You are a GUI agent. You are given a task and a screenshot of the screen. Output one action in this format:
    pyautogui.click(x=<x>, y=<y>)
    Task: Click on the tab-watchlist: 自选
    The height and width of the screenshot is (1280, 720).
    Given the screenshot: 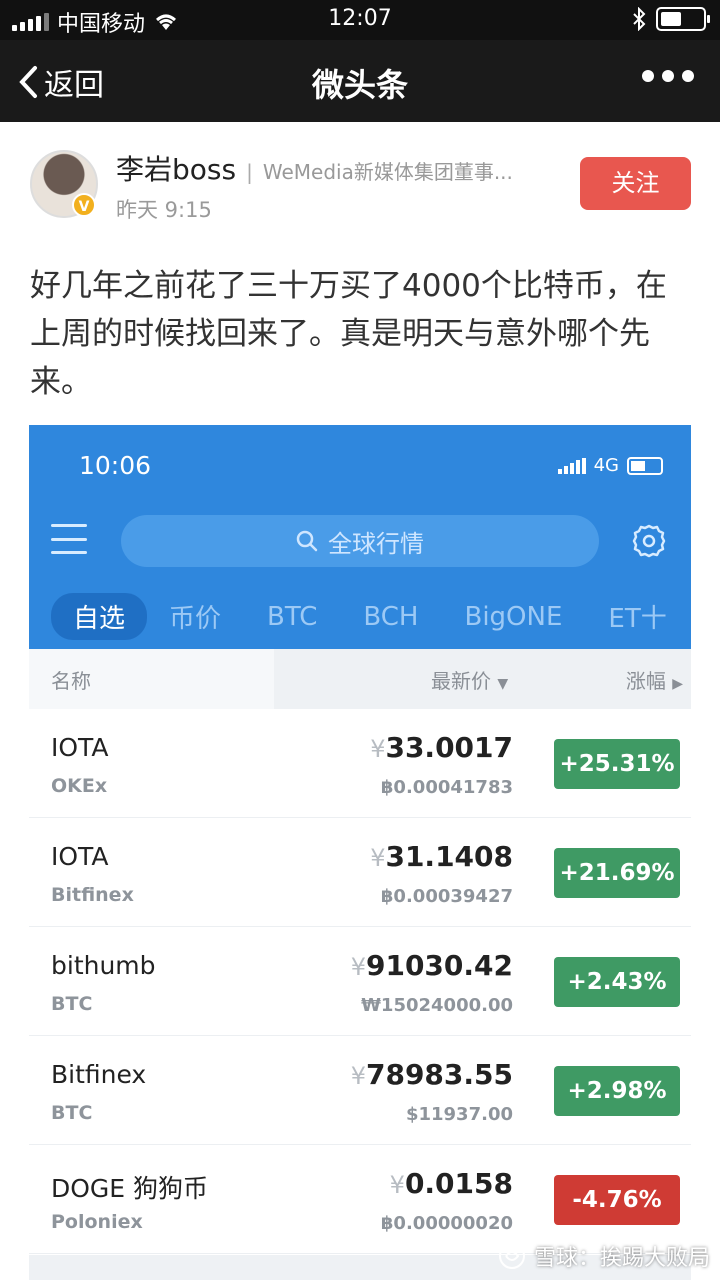 What is the action you would take?
    pyautogui.click(x=99, y=616)
    